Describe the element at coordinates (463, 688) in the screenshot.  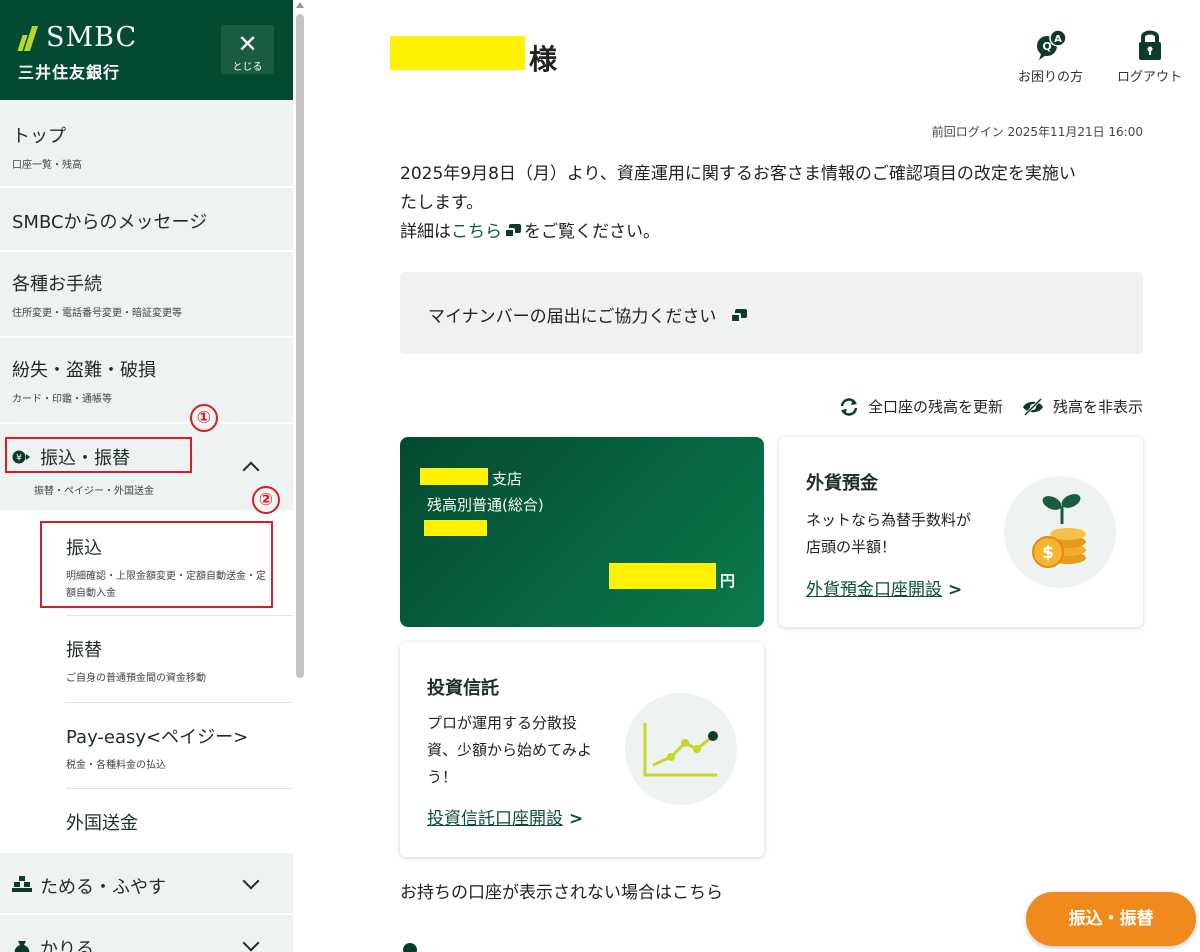
I see `investment-trust-title: 投資信託` at that location.